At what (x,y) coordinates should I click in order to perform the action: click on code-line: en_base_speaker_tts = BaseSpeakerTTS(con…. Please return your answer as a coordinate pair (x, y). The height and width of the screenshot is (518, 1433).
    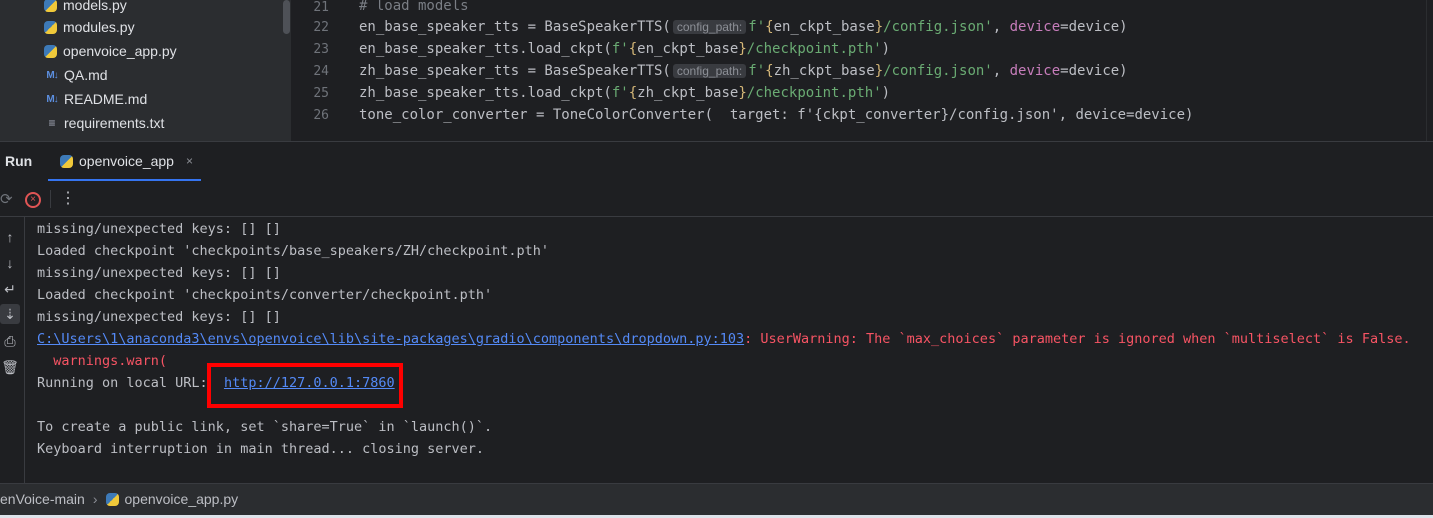
    Looking at the image, I should click on (743, 27).